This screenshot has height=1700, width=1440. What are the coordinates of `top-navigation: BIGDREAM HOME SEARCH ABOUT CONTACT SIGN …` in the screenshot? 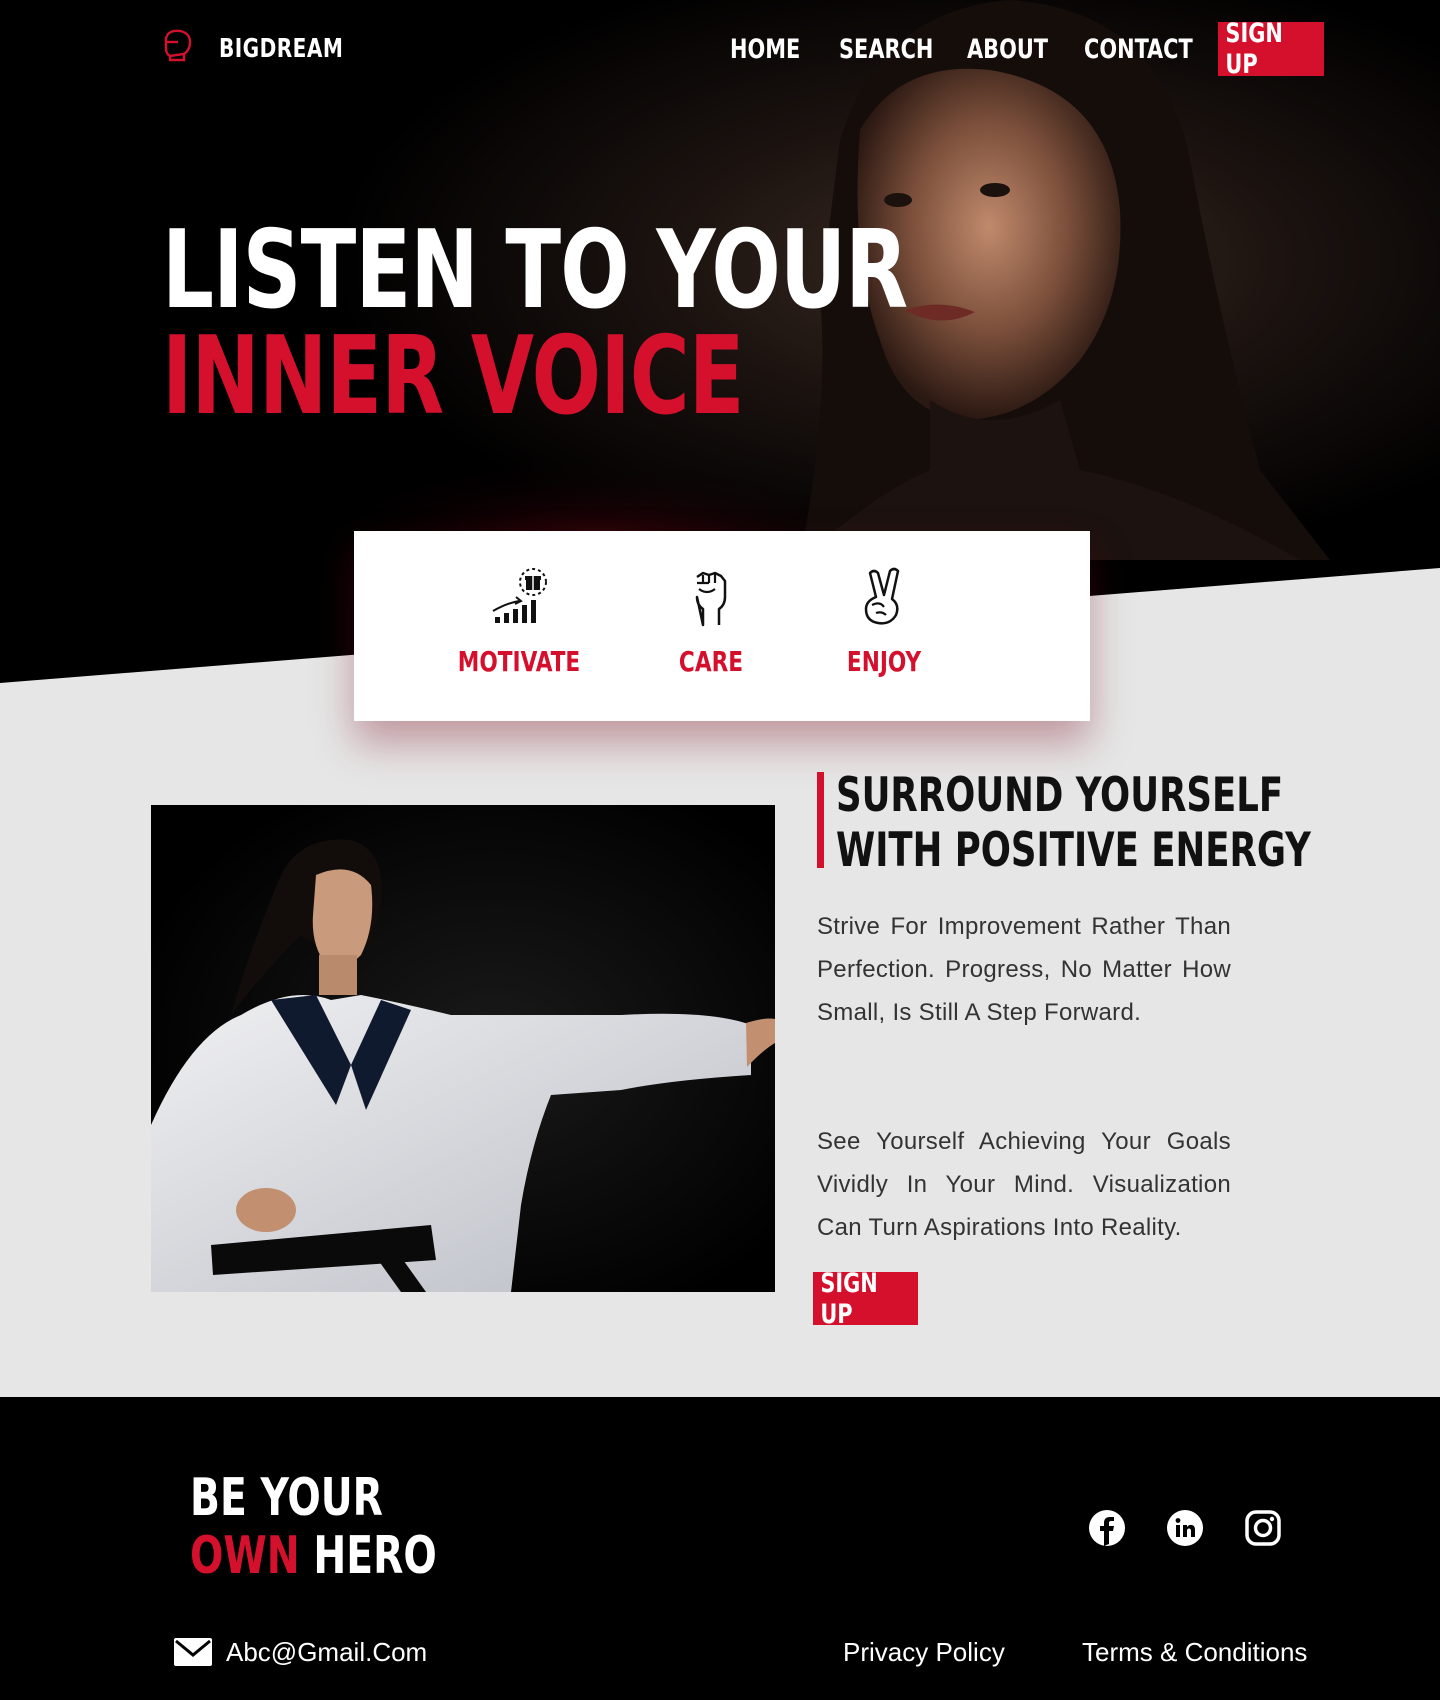 It's located at (720, 49).